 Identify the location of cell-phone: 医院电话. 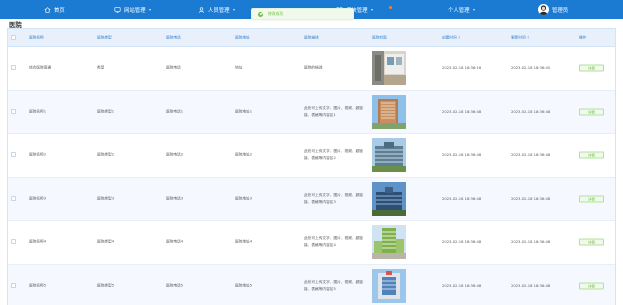
(173, 67).